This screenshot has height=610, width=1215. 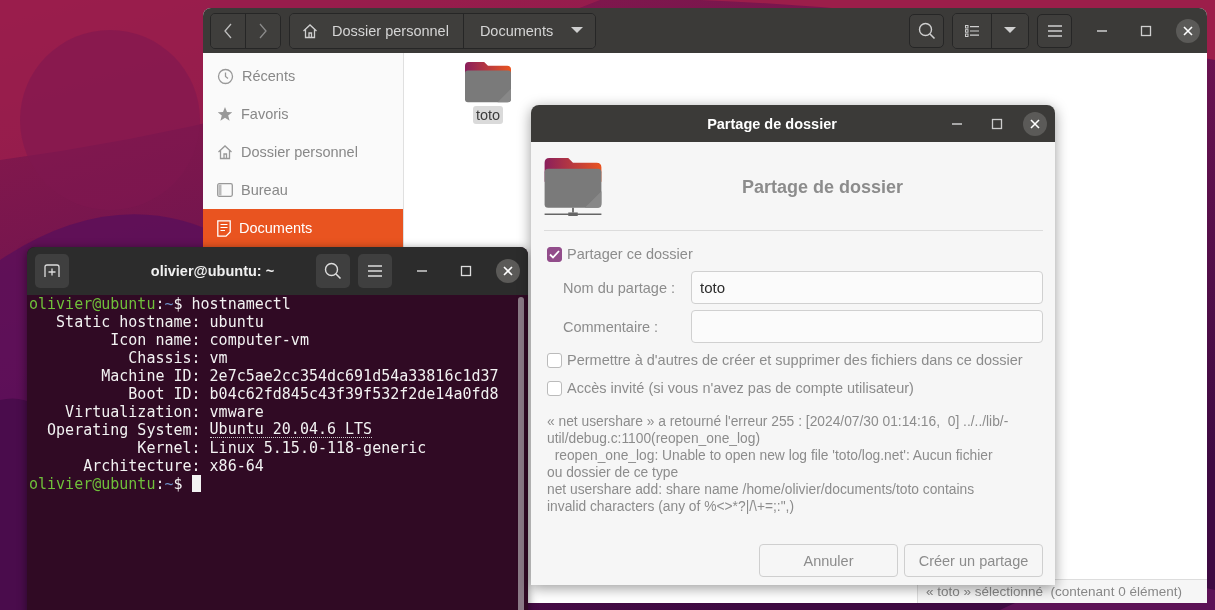 What do you see at coordinates (263, 30) in the screenshot?
I see `forward-icon` at bounding box center [263, 30].